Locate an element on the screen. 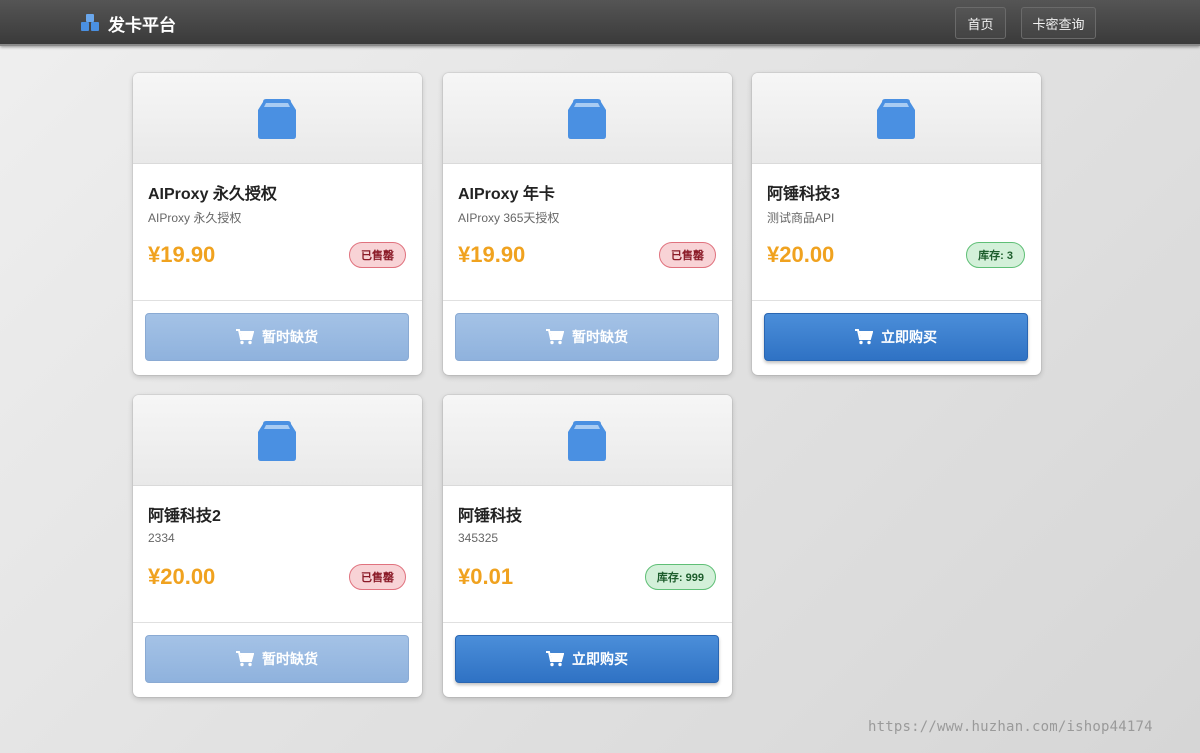 The height and width of the screenshot is (753, 1200). stock-badge: 库存: 3 is located at coordinates (995, 255).